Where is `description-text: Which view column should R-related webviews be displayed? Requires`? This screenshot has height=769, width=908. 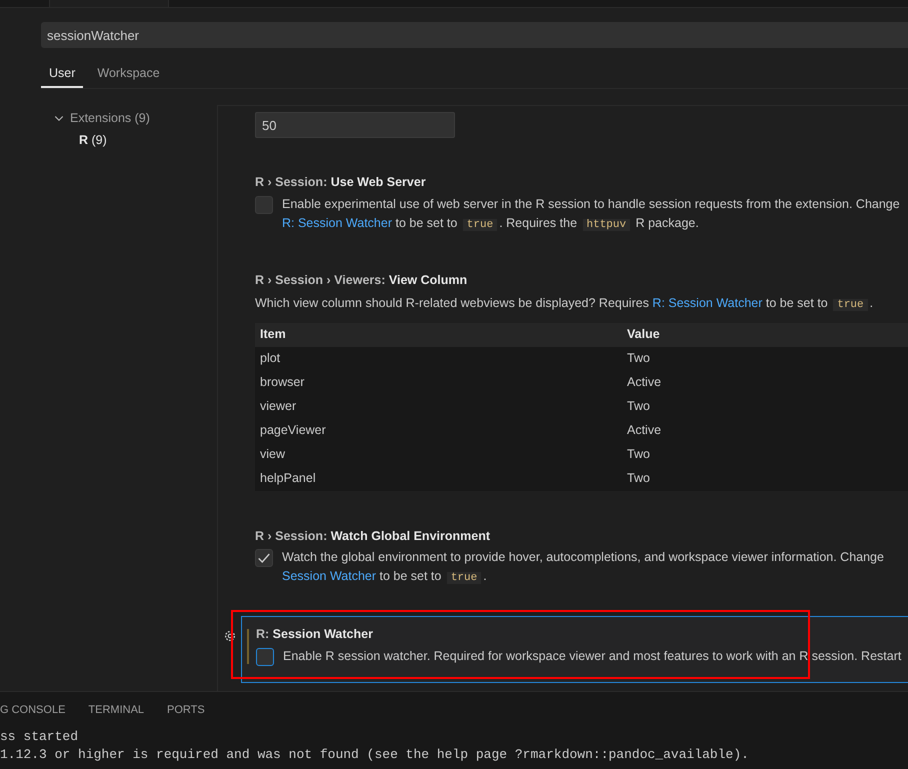 description-text: Which view column should R-related webviews be displayed? Requires is located at coordinates (452, 303).